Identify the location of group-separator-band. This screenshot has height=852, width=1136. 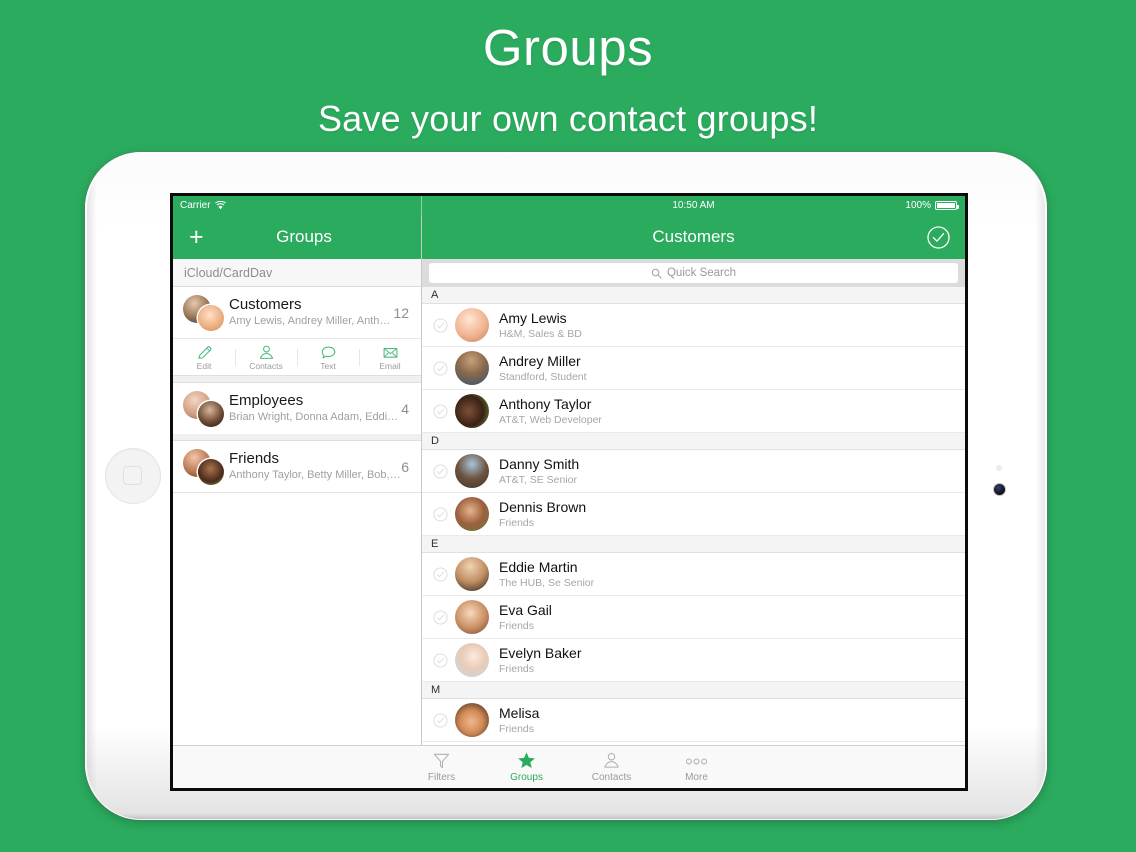
(297, 437).